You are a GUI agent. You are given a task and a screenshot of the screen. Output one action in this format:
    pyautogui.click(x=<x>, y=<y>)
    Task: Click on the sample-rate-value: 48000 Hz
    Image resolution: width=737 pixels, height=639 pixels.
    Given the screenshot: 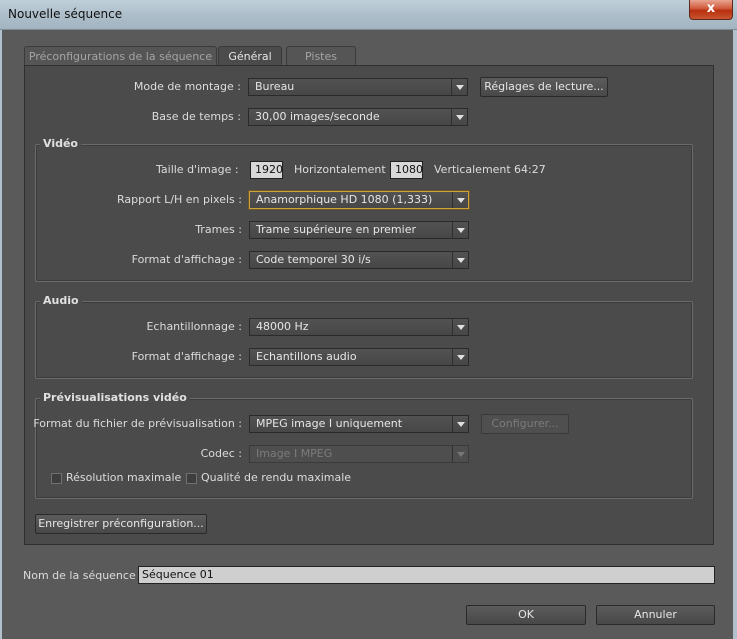 What is the action you would take?
    pyautogui.click(x=282, y=326)
    